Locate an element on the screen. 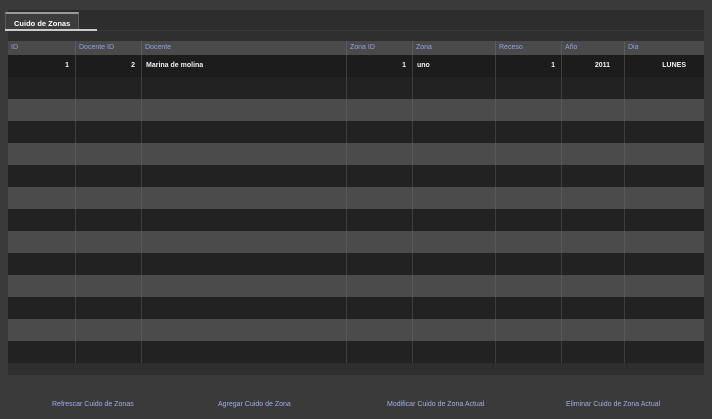 This screenshot has height=419, width=712. refresh-button: Refrescar Cuido de Zonas is located at coordinates (93, 405).